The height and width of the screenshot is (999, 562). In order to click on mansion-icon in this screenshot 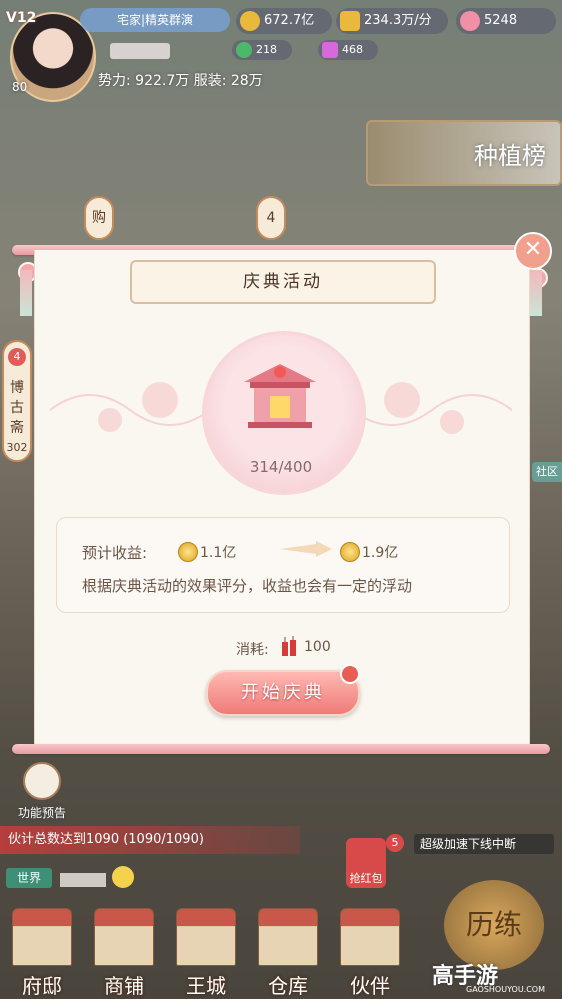, I will do `click(42, 937)`.